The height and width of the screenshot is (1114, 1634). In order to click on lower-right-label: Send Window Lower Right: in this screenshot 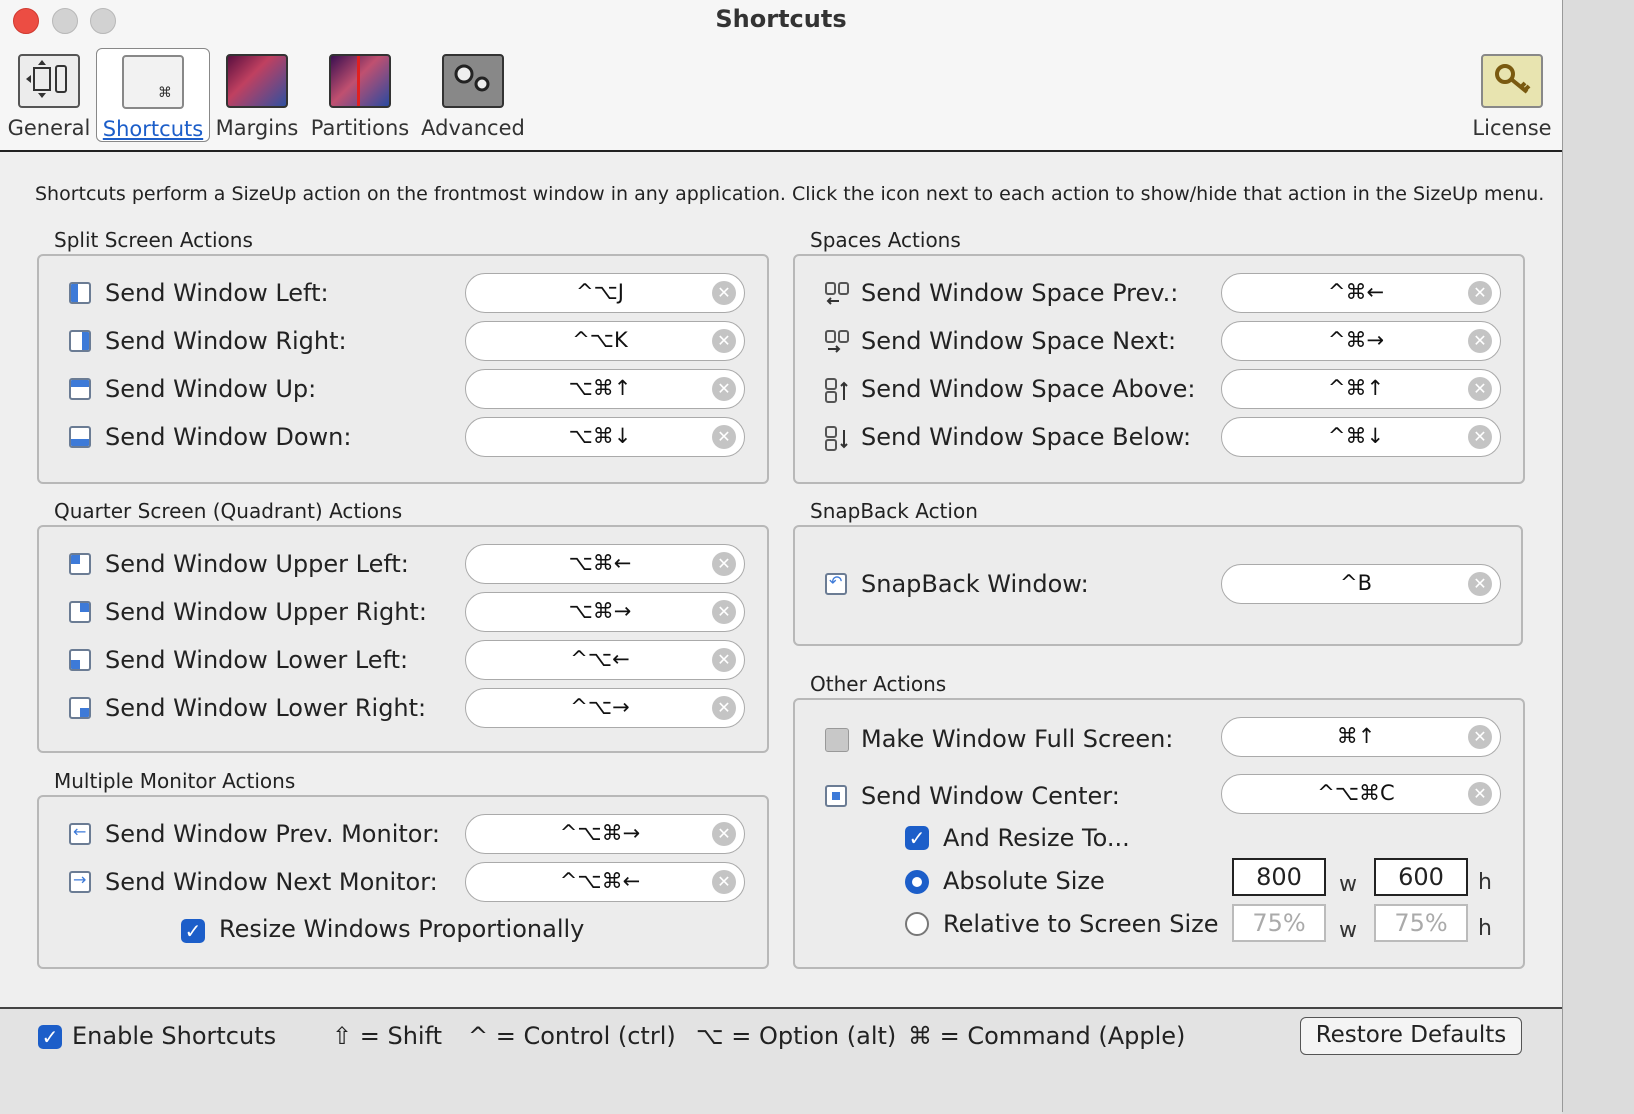, I will do `click(266, 708)`.